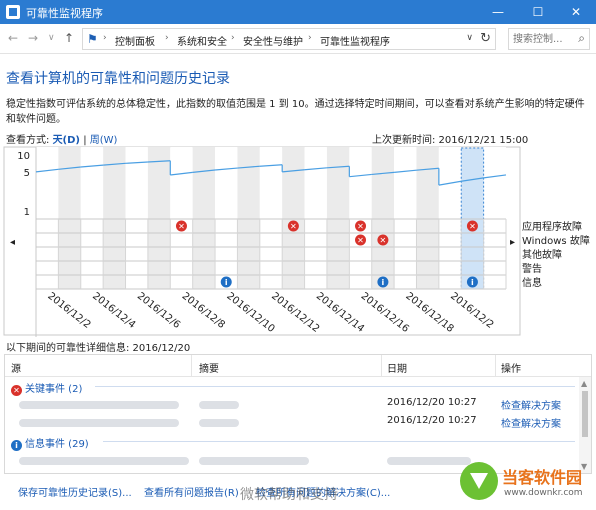 This screenshot has height=510, width=596. Describe the element at coordinates (209, 367) in the screenshot. I see `column-header-summary: 摘要` at that location.